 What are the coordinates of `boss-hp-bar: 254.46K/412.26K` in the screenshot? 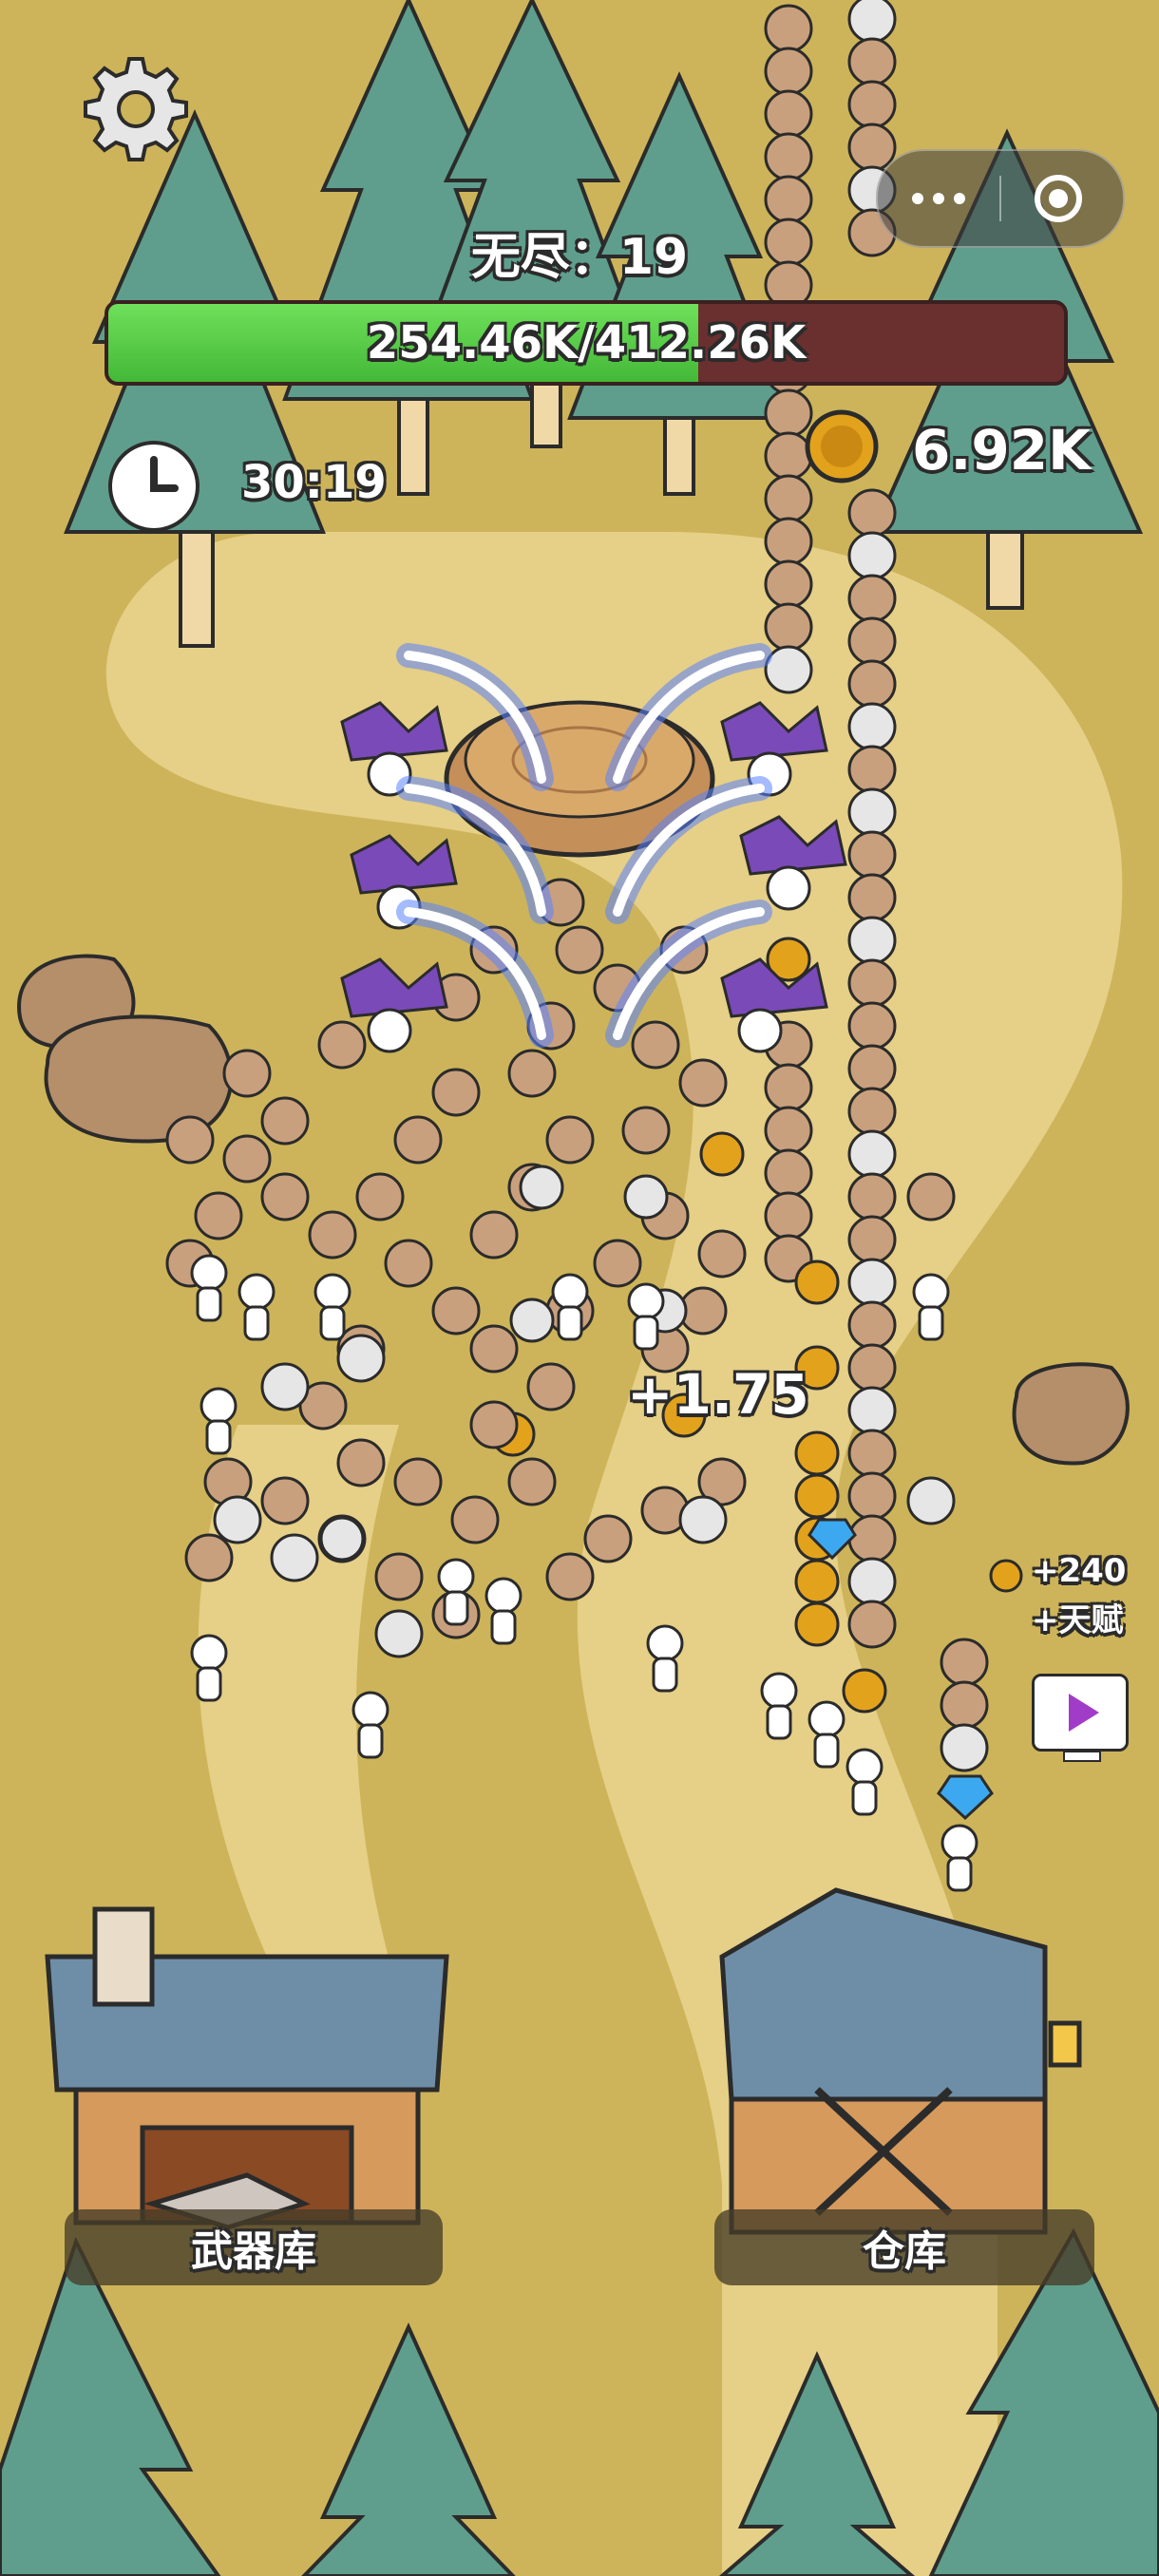 It's located at (586, 343).